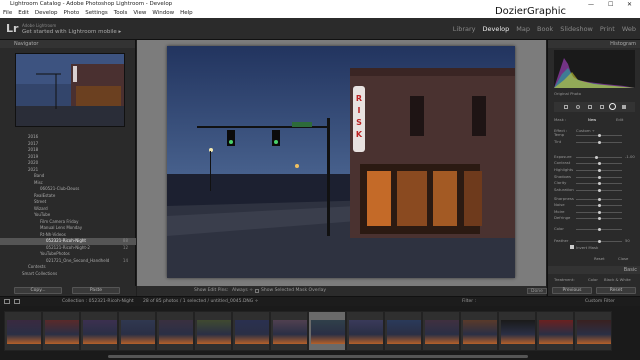  Describe the element at coordinates (566, 107) in the screenshot. I see `crop-tool-icon` at that location.